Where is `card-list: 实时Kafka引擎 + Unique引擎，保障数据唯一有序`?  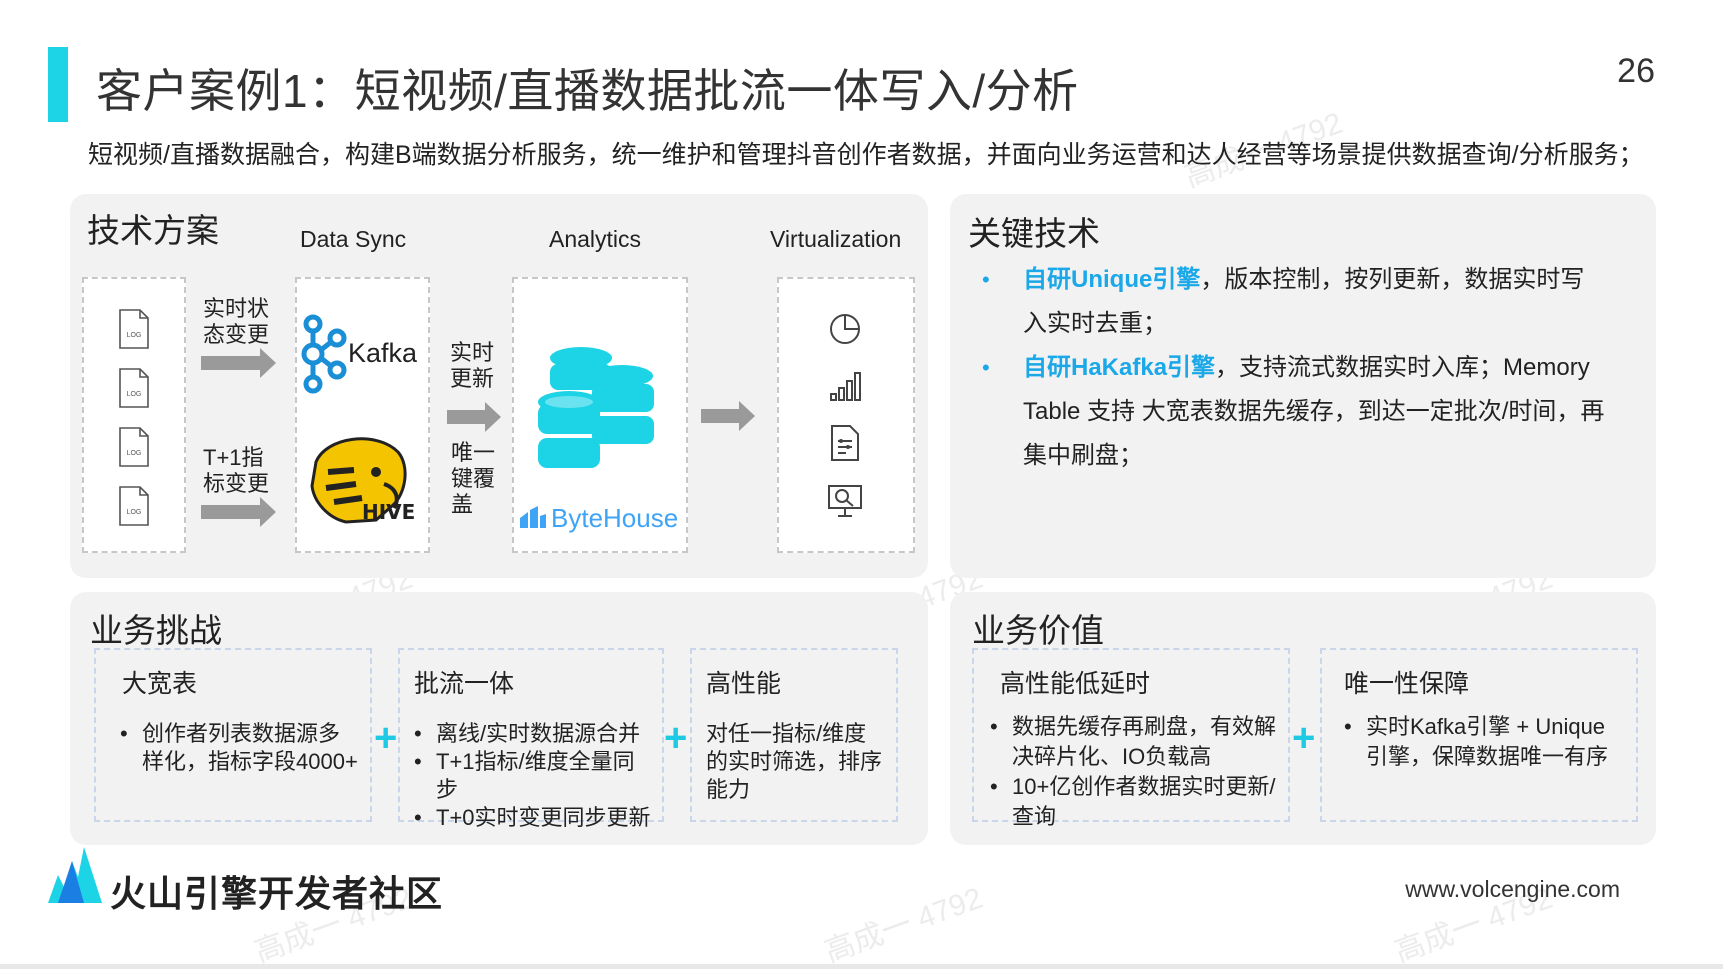
card-list: 实时Kafka引擎 + Unique引擎，保障数据唯一有序 is located at coordinates (1484, 742).